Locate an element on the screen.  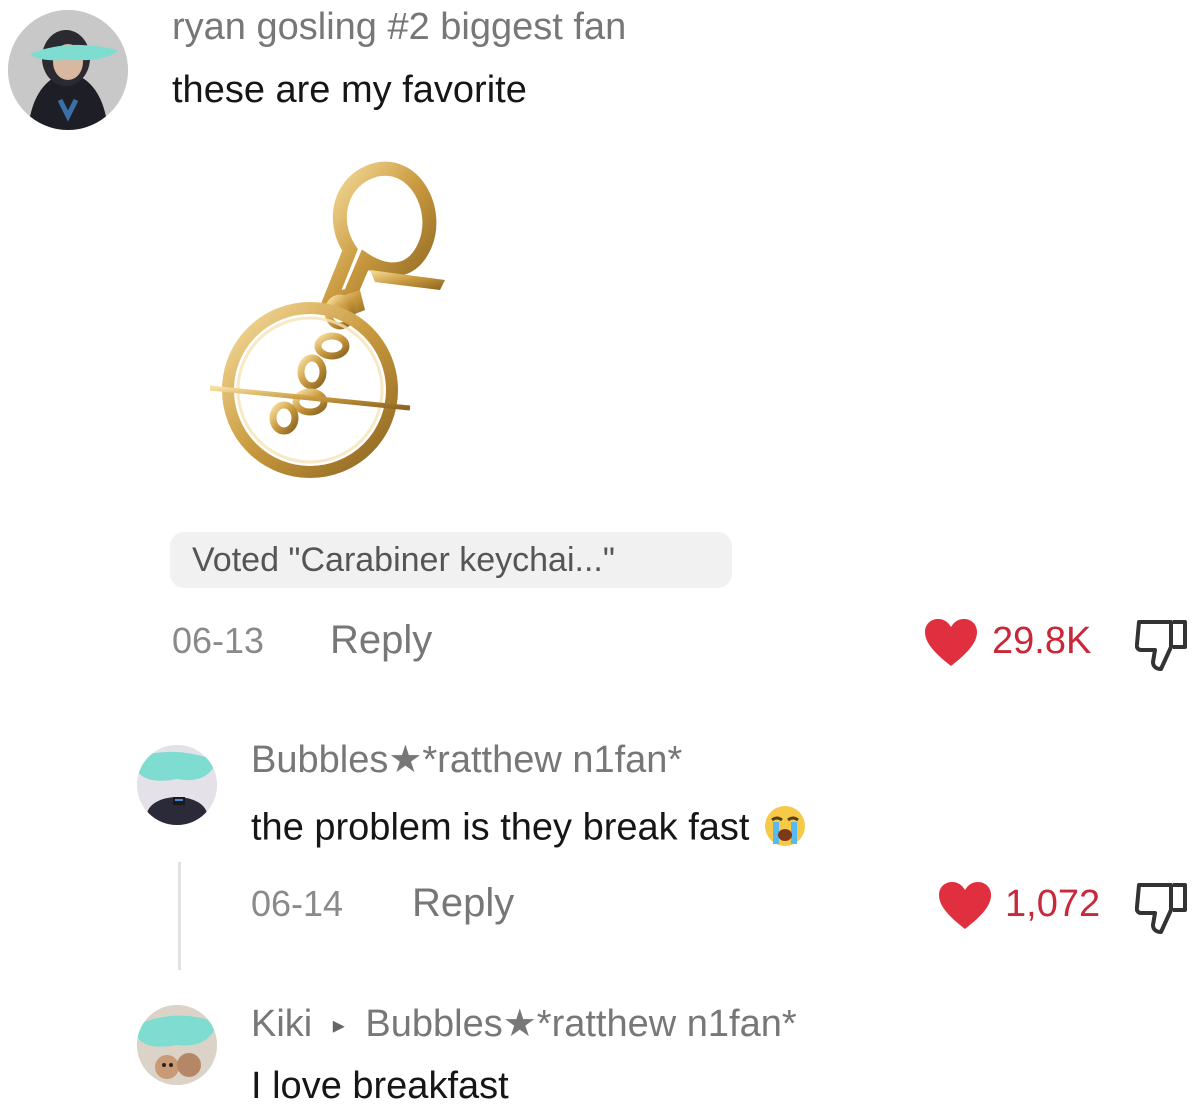
username: Bubbles★*ratthew n1fan* is located at coordinates (466, 760).